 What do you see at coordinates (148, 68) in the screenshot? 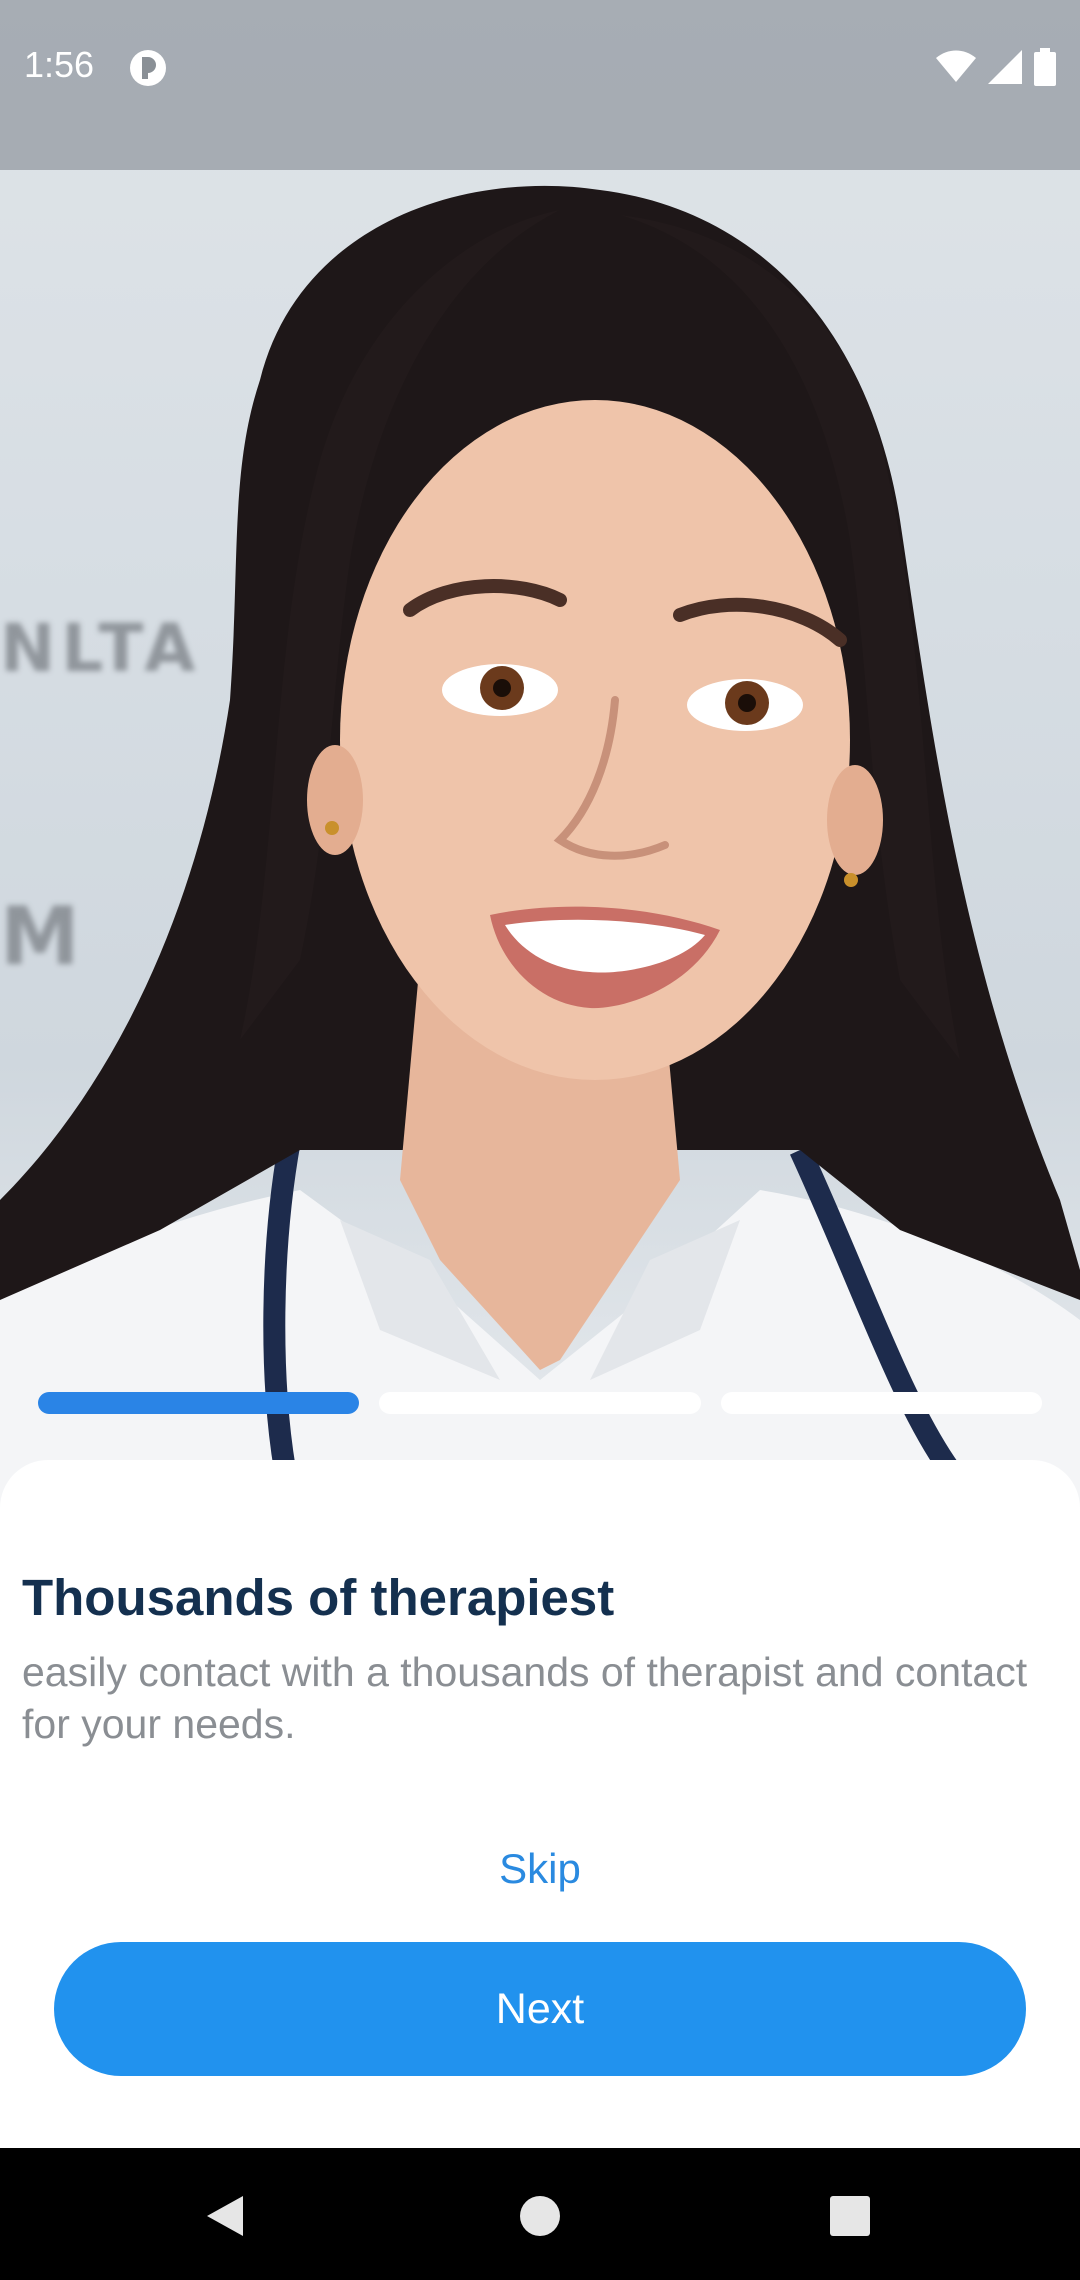
I see `app-notification-icon` at bounding box center [148, 68].